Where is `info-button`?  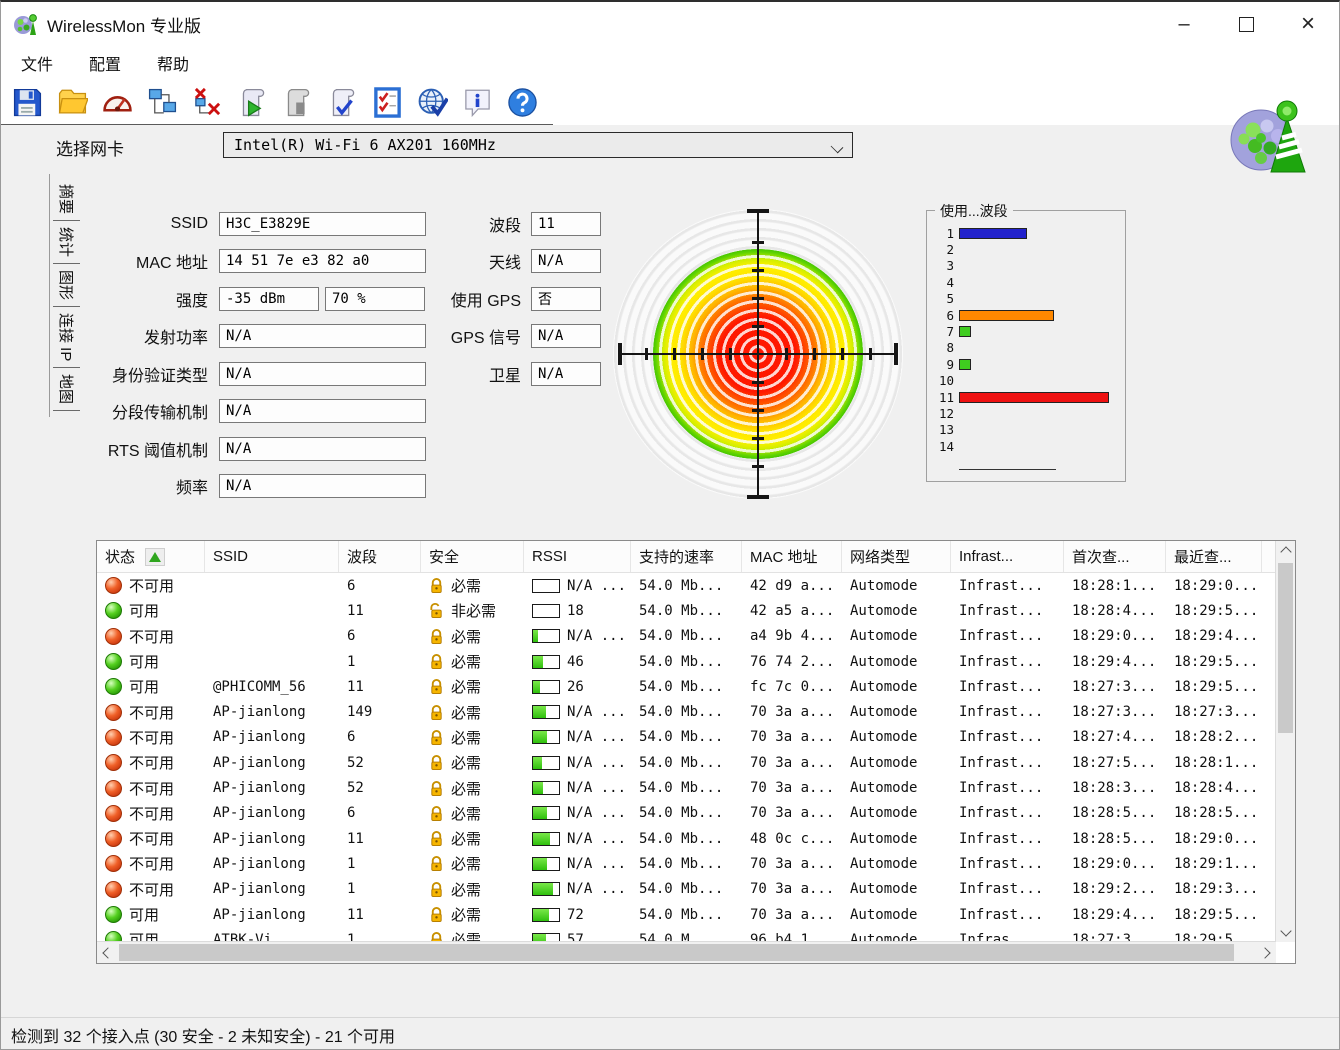 info-button is located at coordinates (477, 102).